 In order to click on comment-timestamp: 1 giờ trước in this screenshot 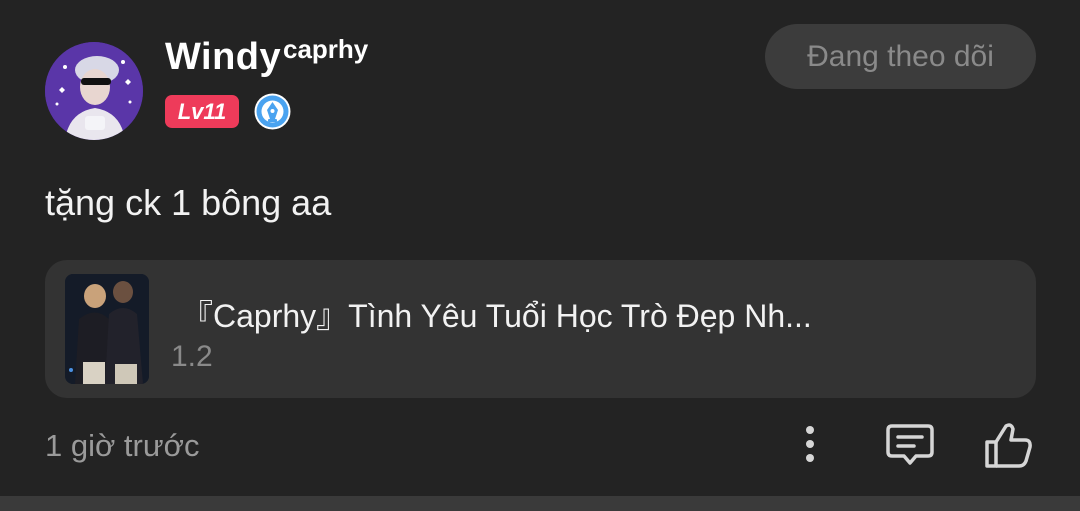, I will do `click(122, 445)`.